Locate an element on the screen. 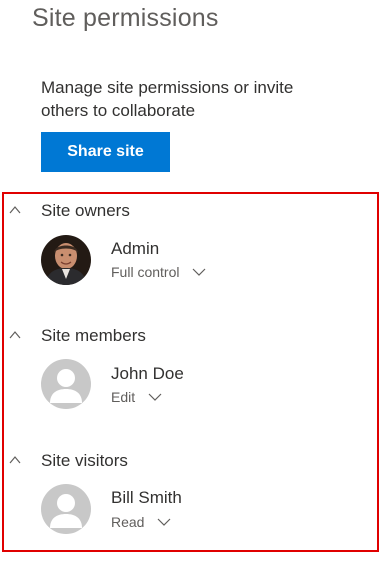  permission-label: Edit is located at coordinates (123, 396).